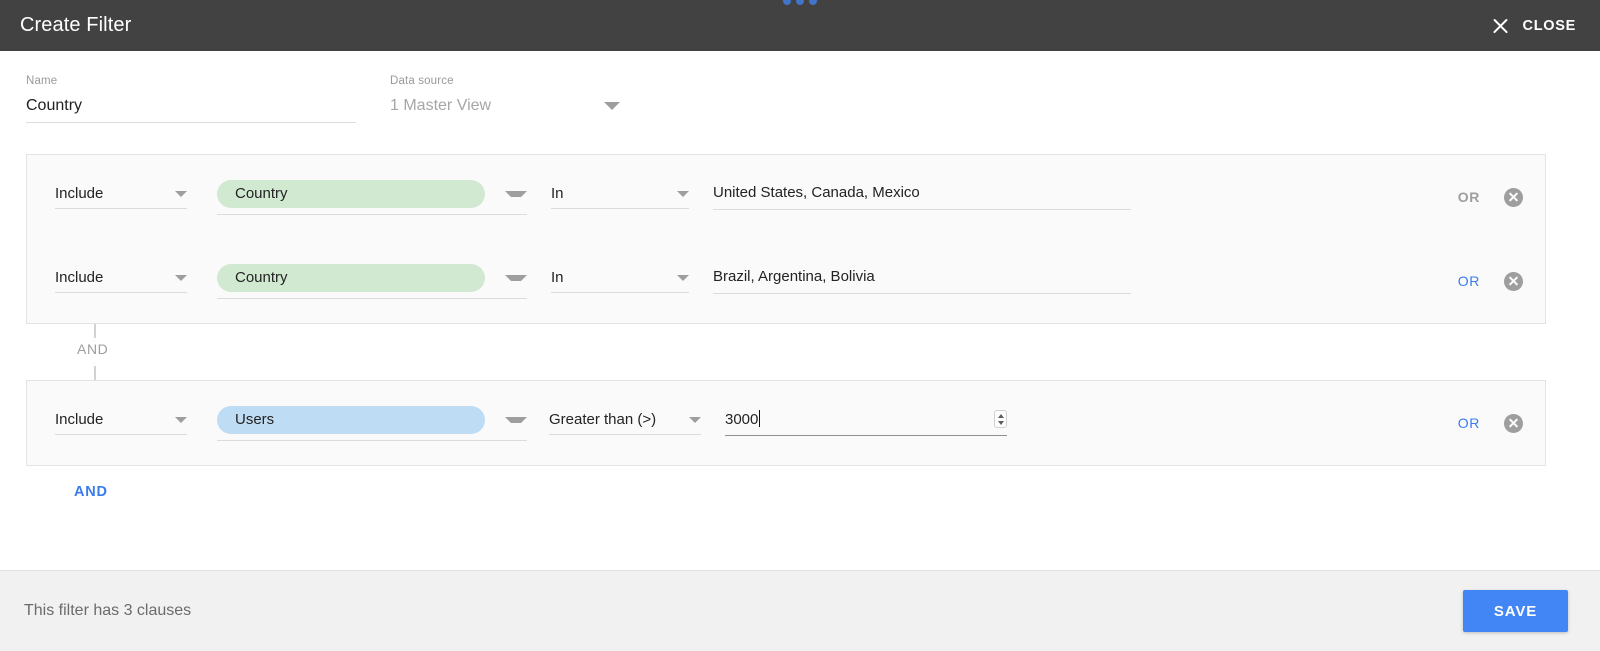  What do you see at coordinates (441, 105) in the screenshot?
I see `data-source-value: 1 Master View` at bounding box center [441, 105].